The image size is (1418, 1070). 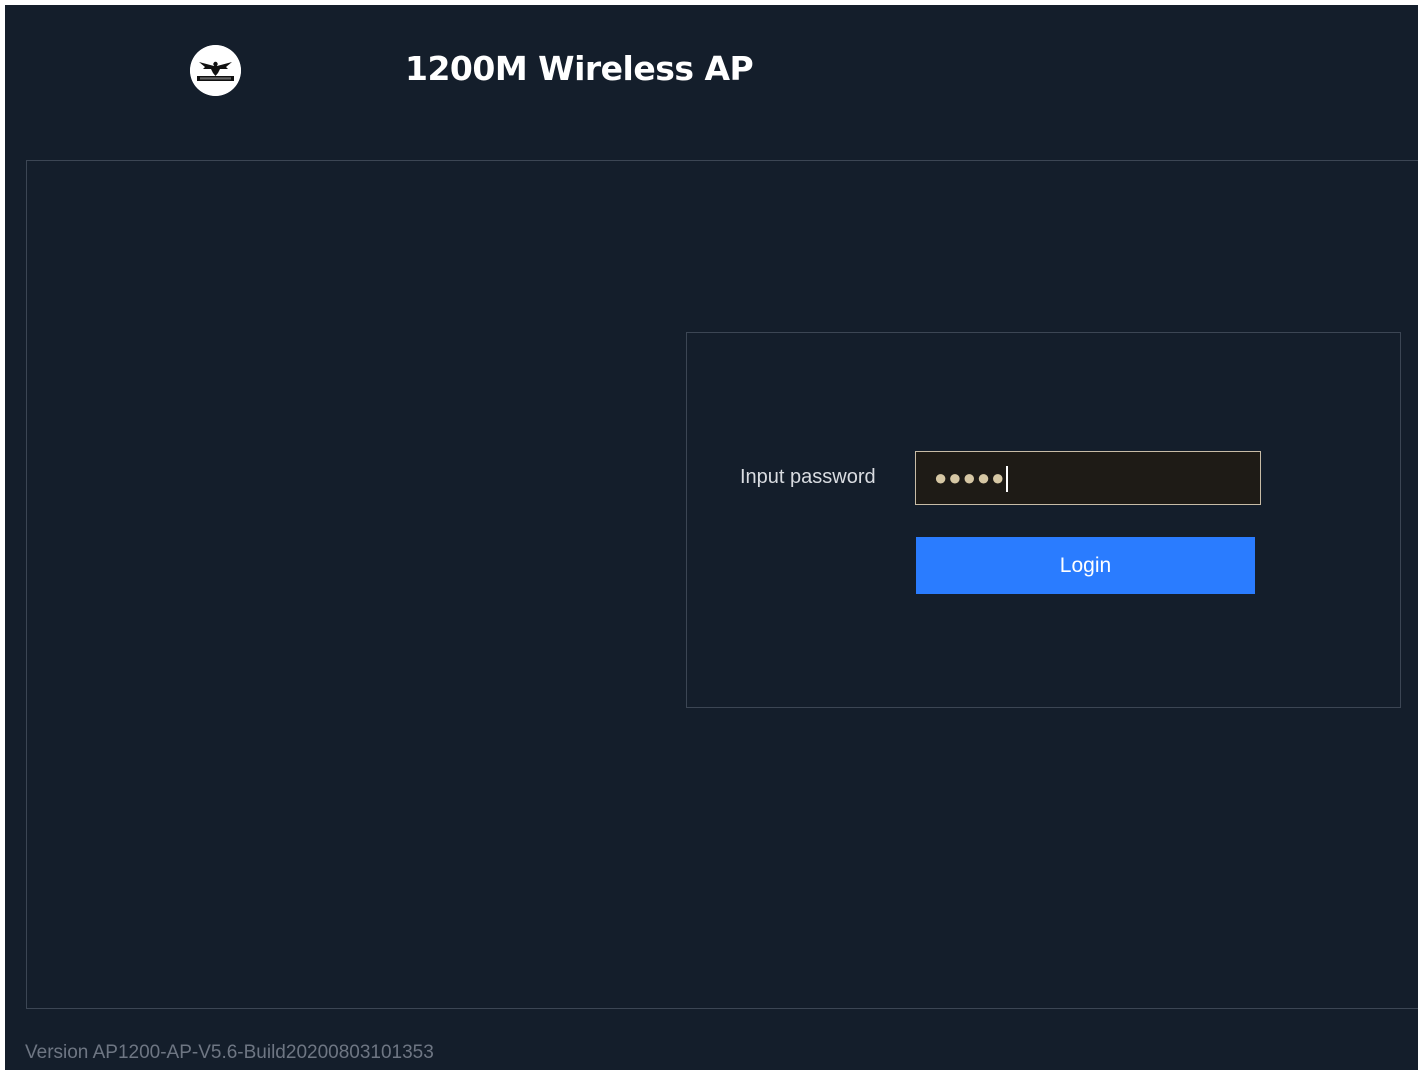 What do you see at coordinates (1007, 479) in the screenshot?
I see `text-caret` at bounding box center [1007, 479].